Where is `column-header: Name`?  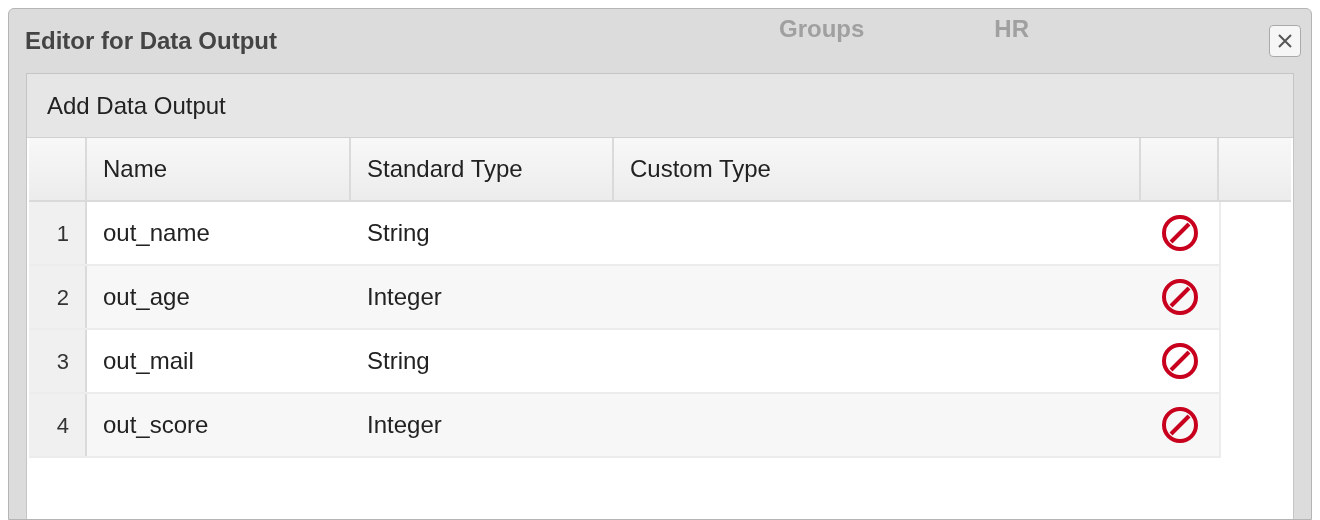
column-header: Name is located at coordinates (219, 169).